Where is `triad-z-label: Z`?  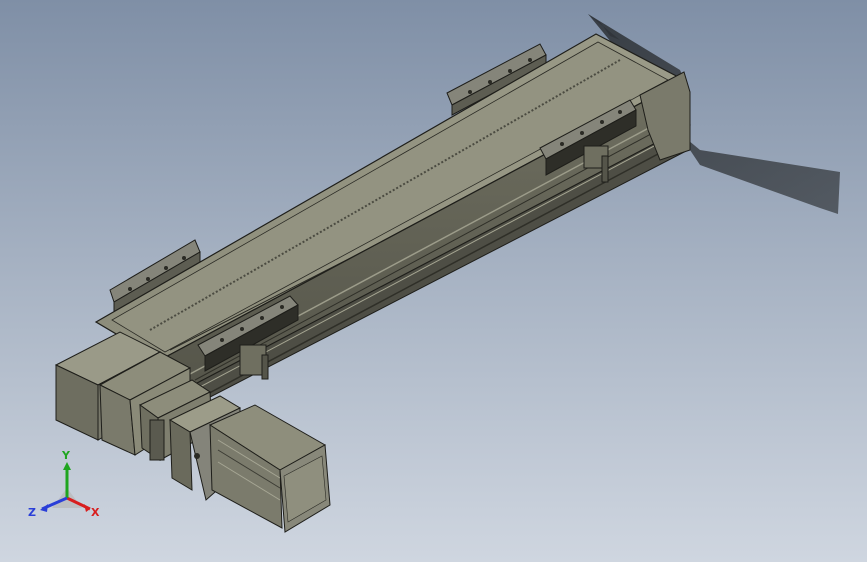 triad-z-label: Z is located at coordinates (32, 512).